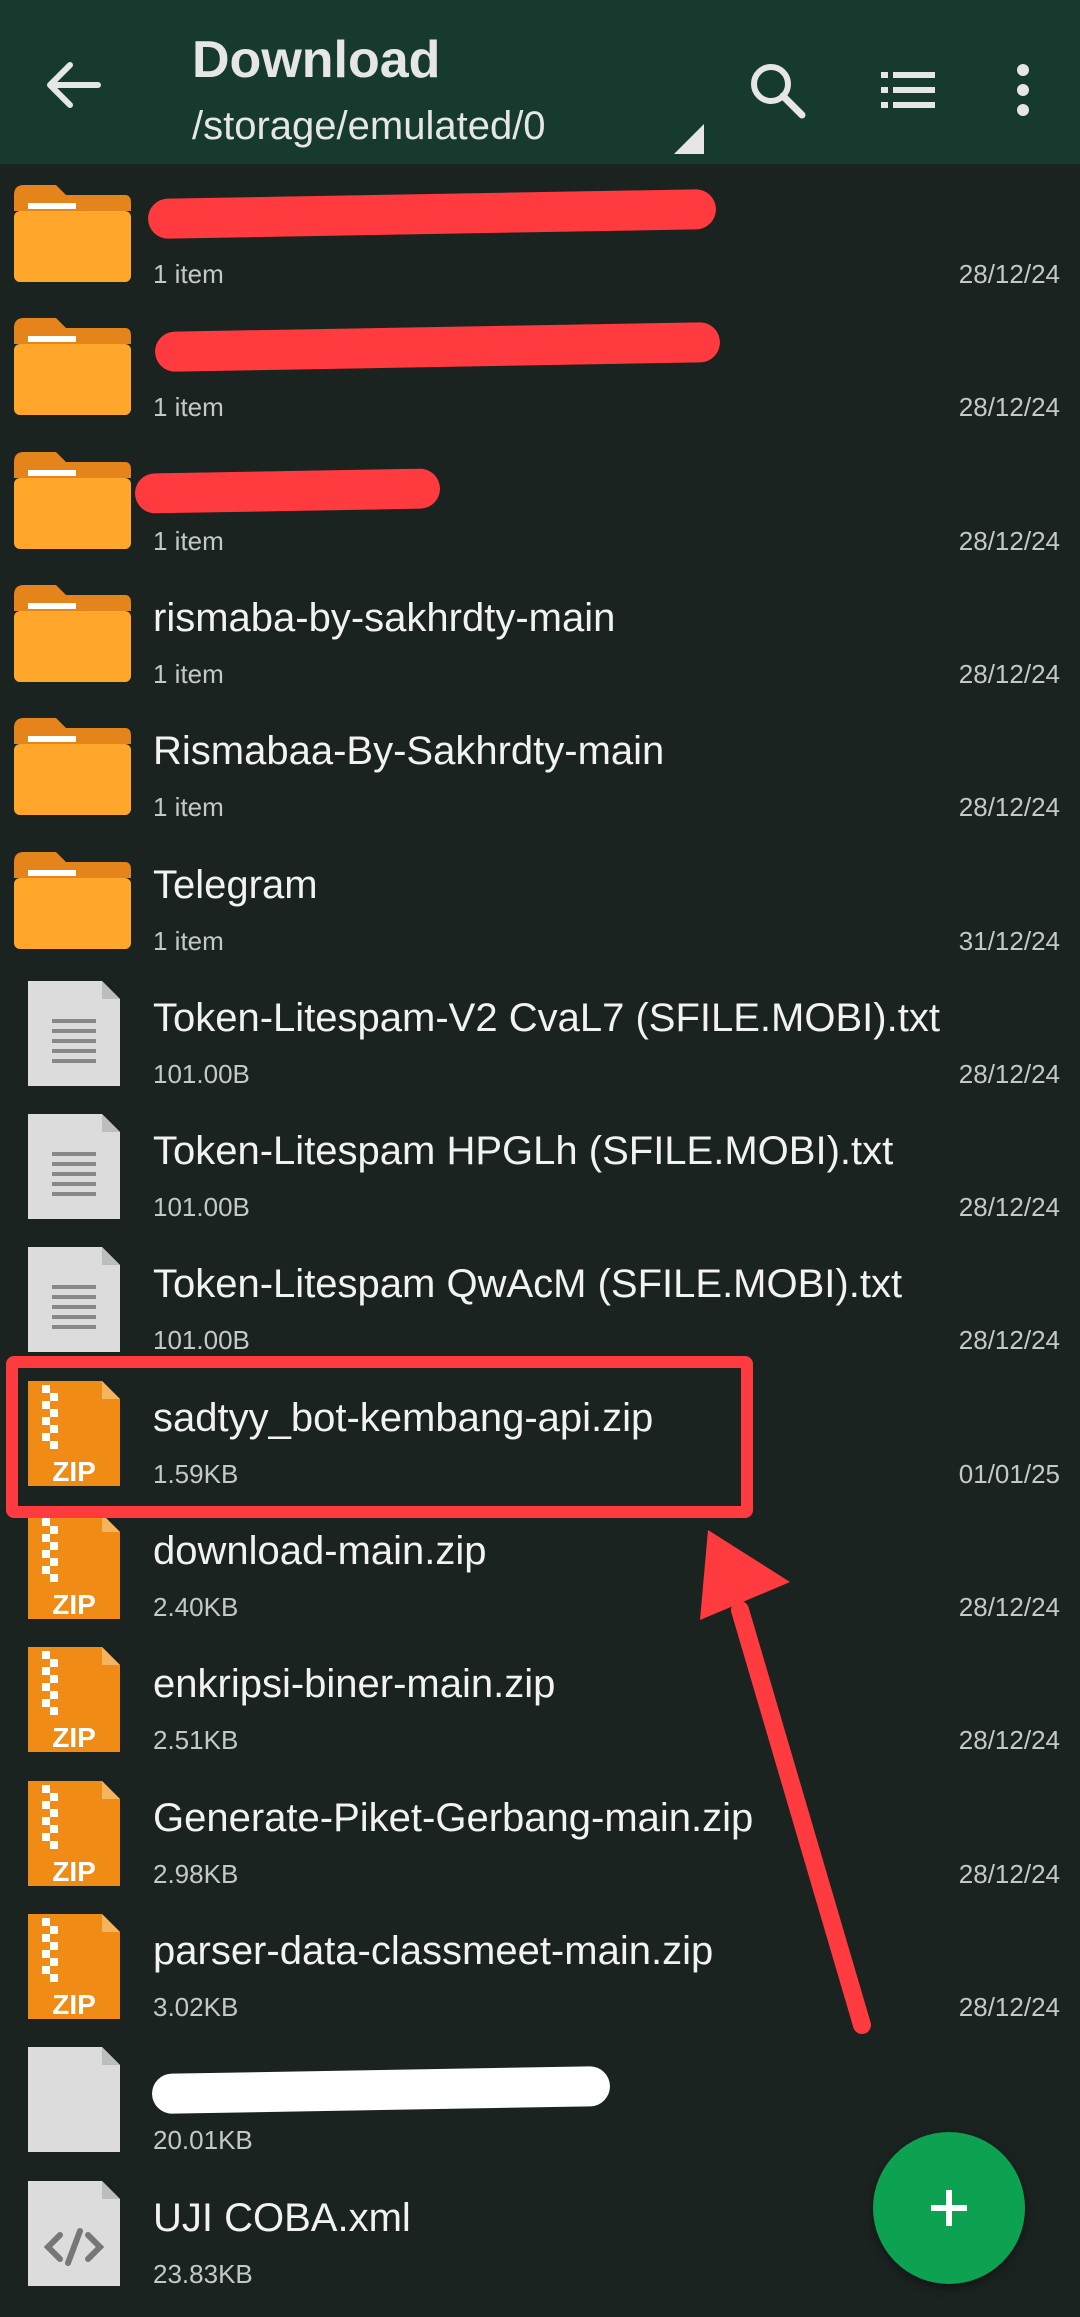 The width and height of the screenshot is (1080, 2317). I want to click on app-bar: Download /storage/emulated/0, so click(540, 82).